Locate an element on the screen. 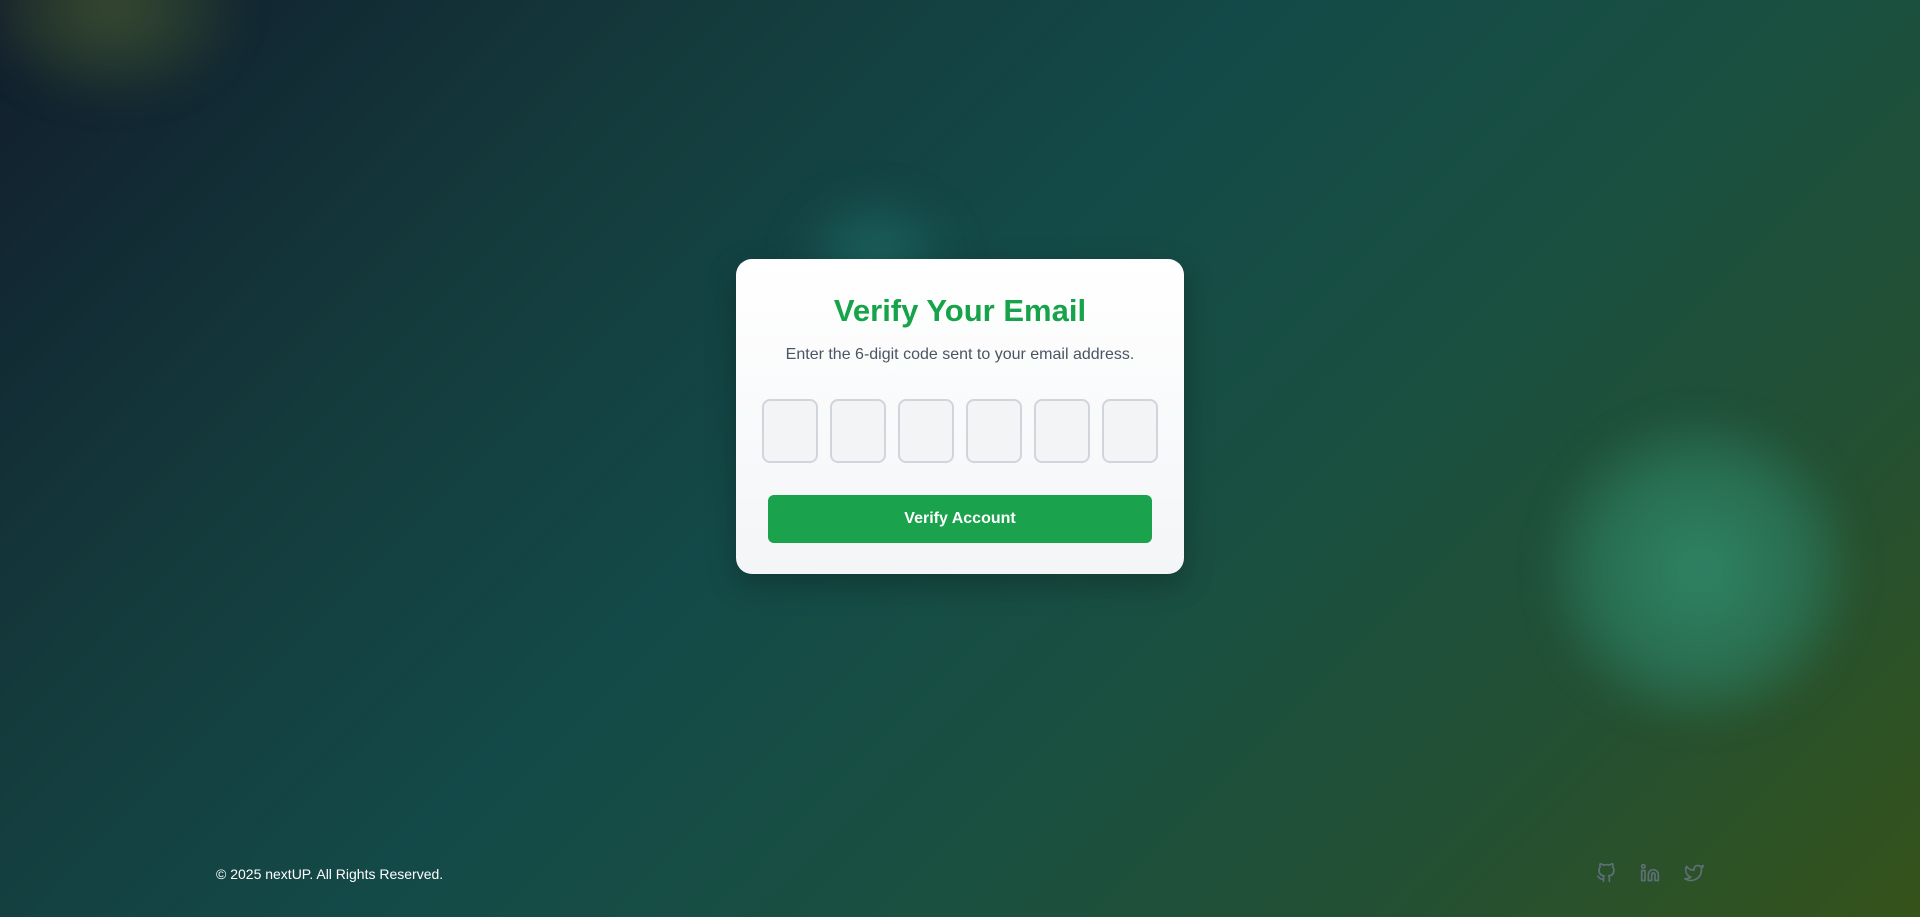 The width and height of the screenshot is (1920, 917). twitter-icon is located at coordinates (1694, 873).